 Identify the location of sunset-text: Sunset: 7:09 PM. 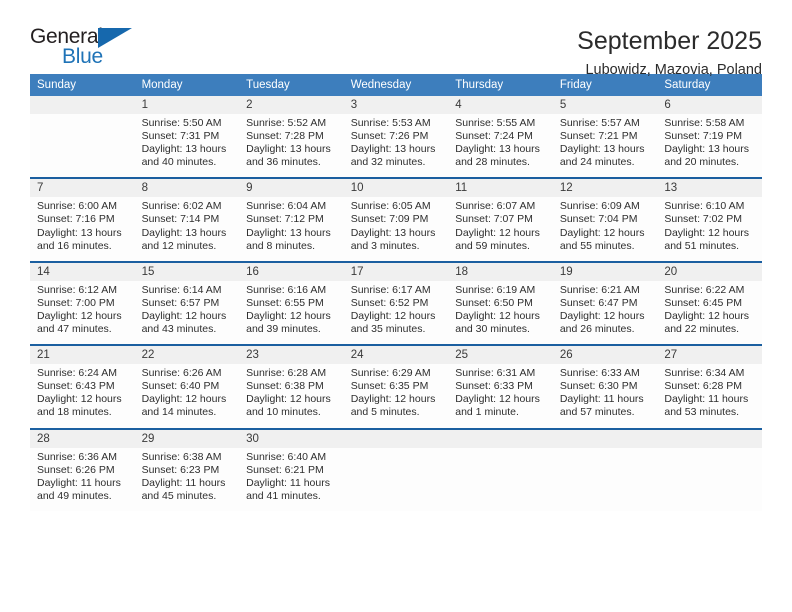
(389, 219).